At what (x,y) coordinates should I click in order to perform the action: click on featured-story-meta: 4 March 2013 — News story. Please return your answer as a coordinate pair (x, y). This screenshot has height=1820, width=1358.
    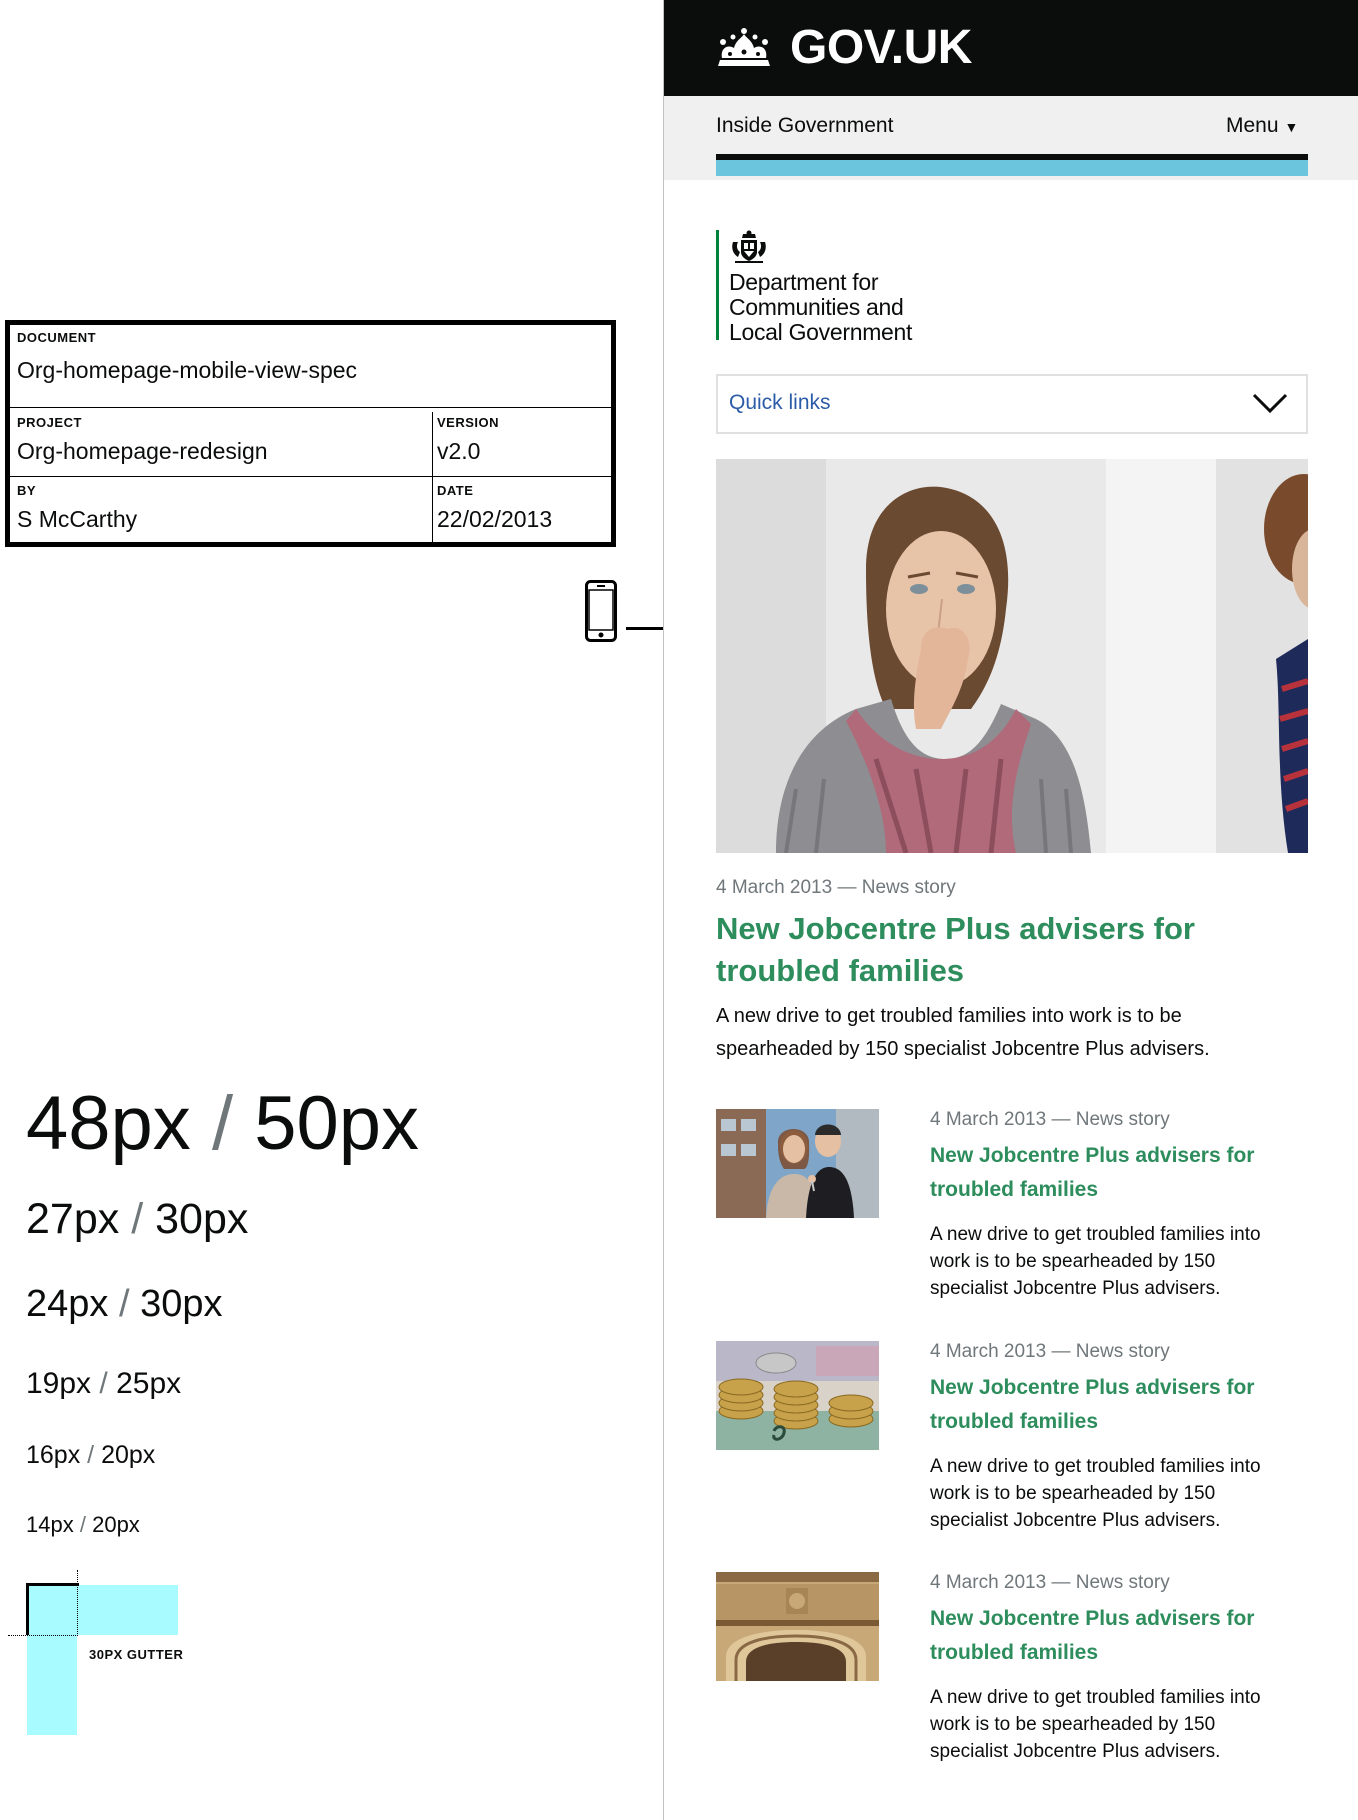
    Looking at the image, I should click on (836, 887).